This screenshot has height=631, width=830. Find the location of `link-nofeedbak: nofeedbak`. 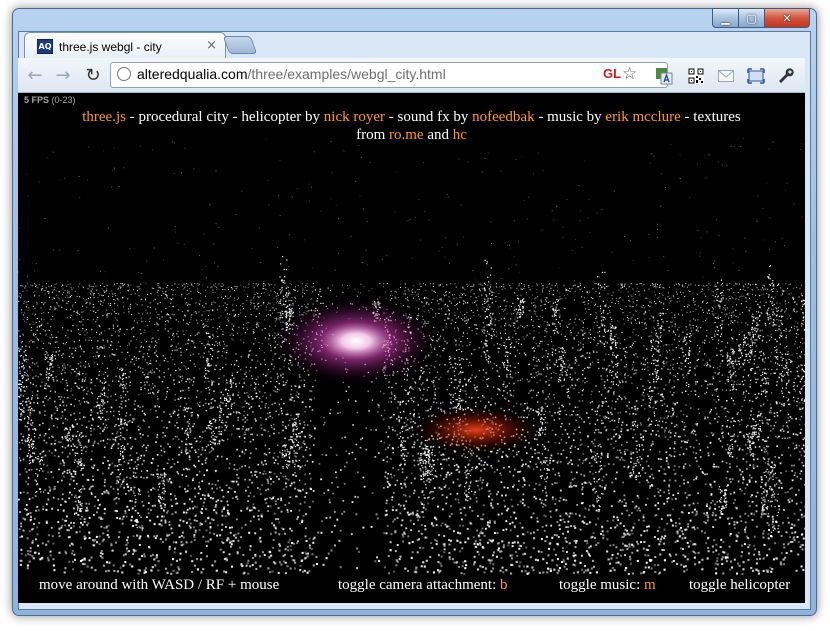

link-nofeedbak: nofeedbak is located at coordinates (503, 117).